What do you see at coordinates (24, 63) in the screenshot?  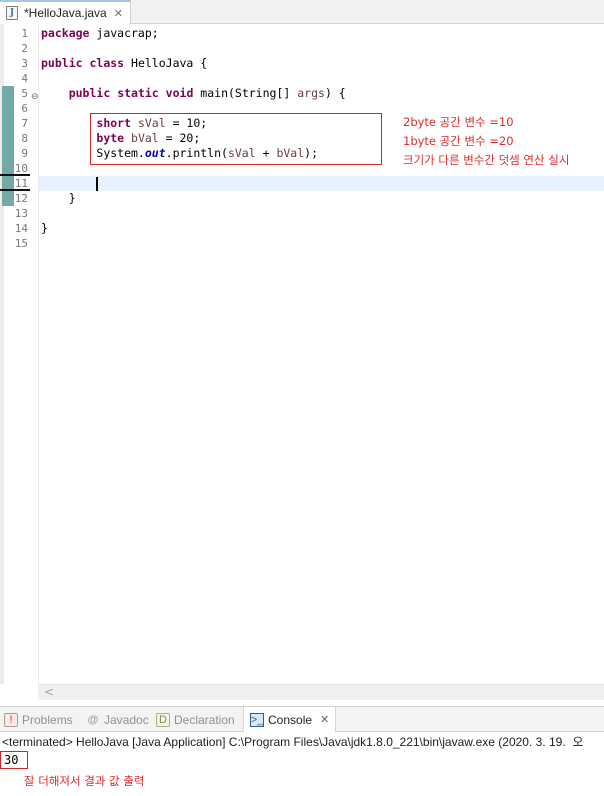 I see `line-number: 3` at bounding box center [24, 63].